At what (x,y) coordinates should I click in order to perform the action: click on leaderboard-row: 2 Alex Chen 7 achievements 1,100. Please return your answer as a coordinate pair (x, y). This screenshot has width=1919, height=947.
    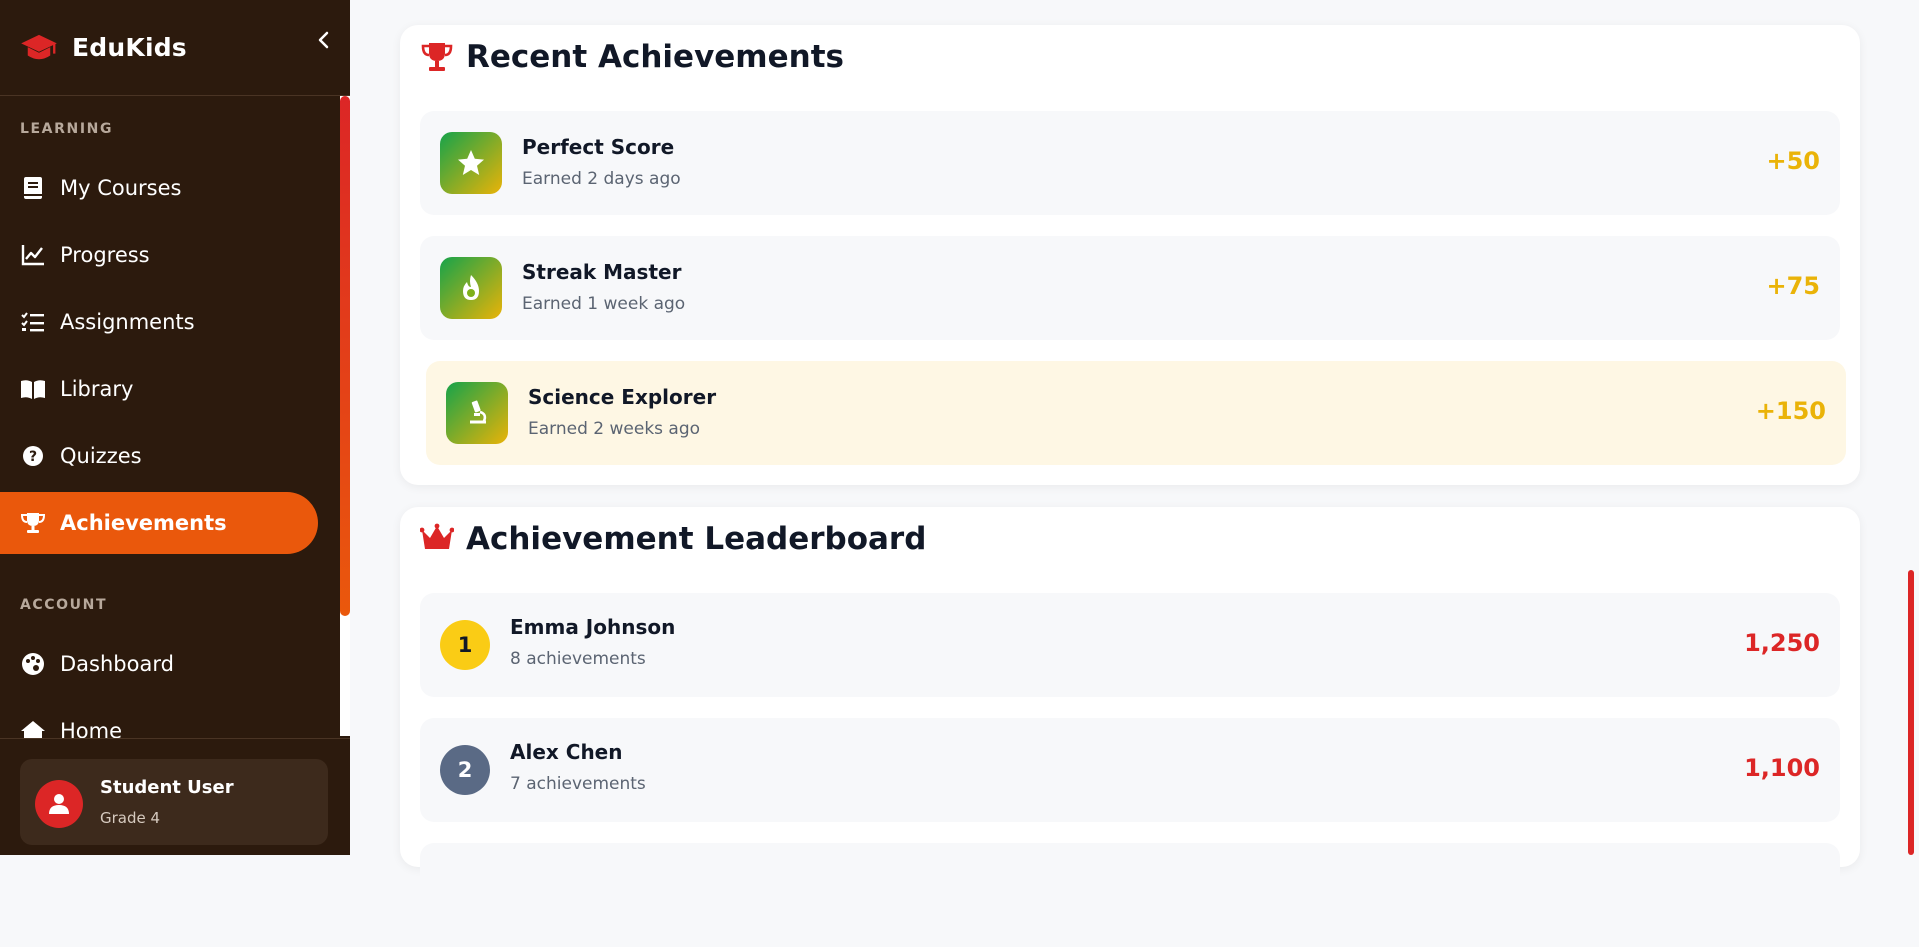
    Looking at the image, I should click on (1130, 770).